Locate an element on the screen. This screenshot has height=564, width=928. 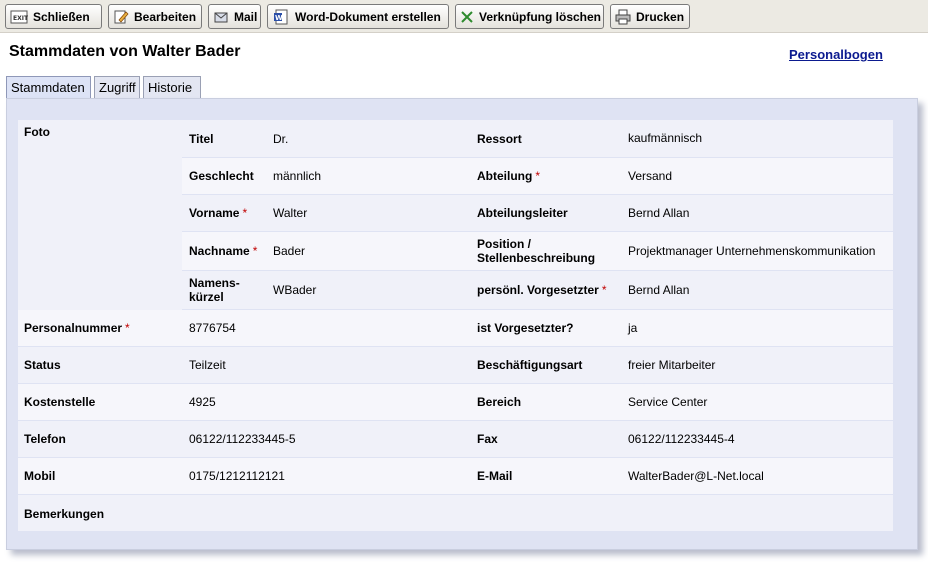
status-label: Status is located at coordinates (42, 365).